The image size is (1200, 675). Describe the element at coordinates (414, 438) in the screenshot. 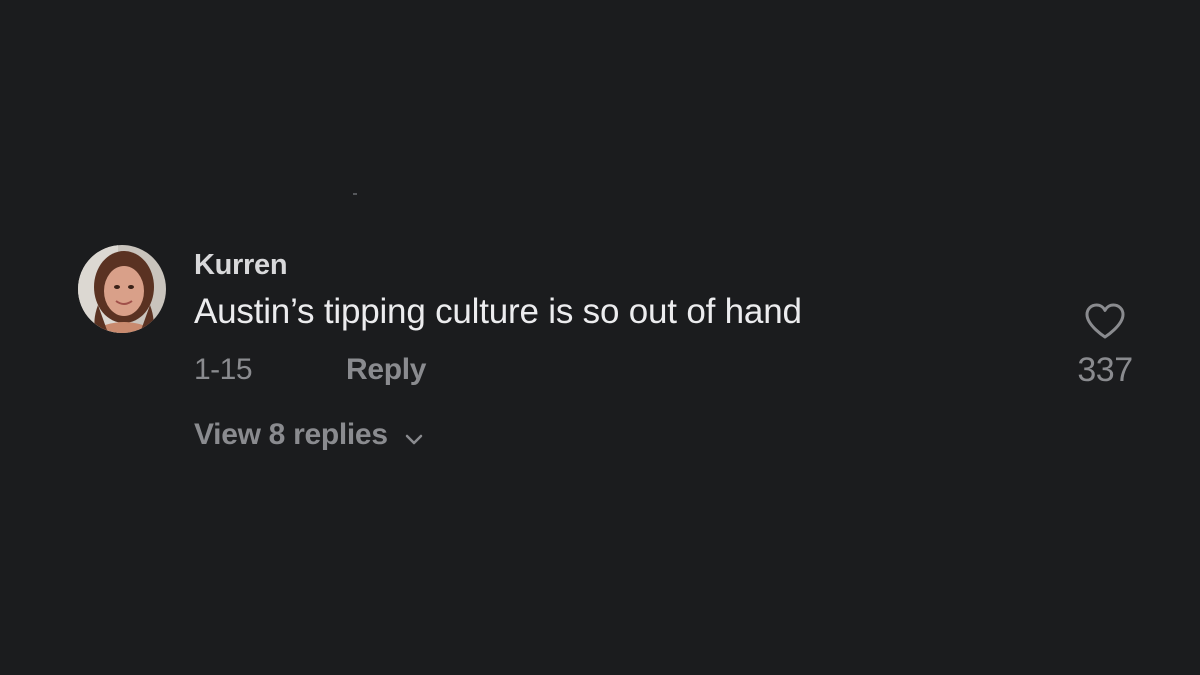

I see `chevron-down-icon` at that location.